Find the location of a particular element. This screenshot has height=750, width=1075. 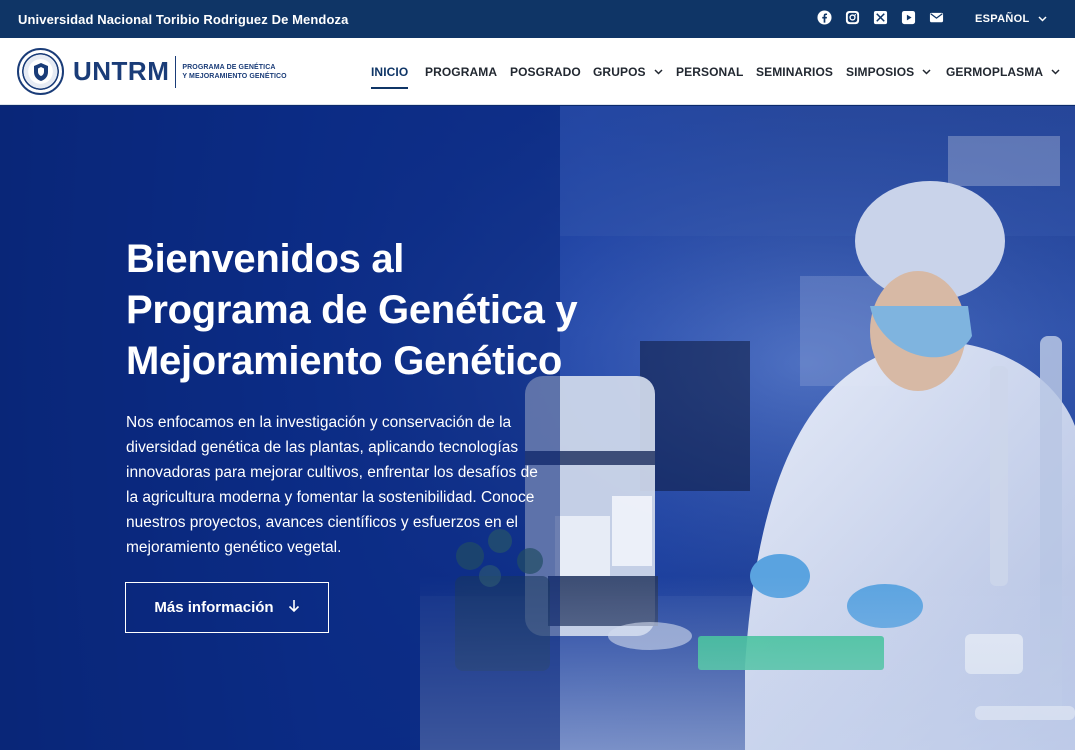

nav-item-personal: PERSONAL is located at coordinates (709, 71).